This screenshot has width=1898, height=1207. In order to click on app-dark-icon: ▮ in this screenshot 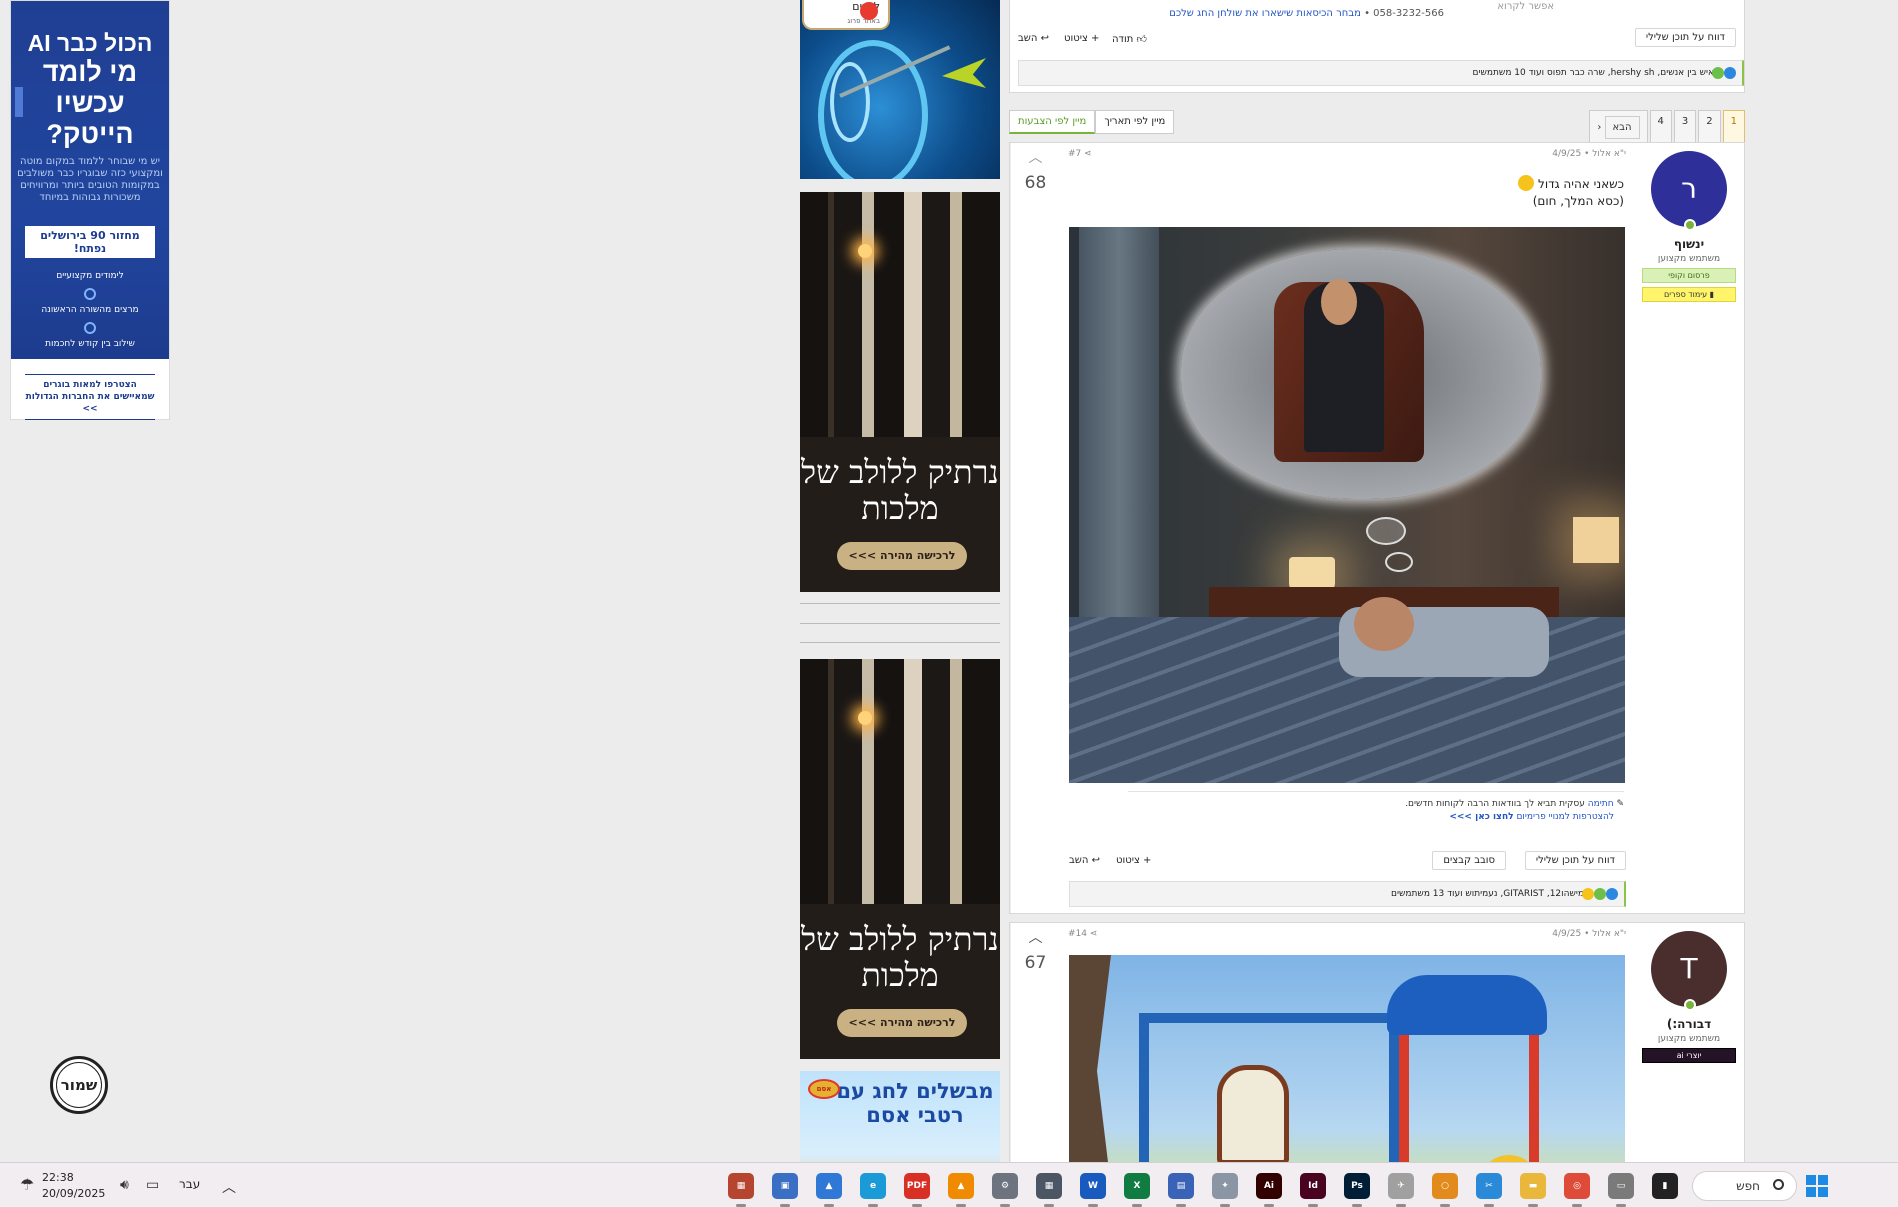, I will do `click(1665, 1186)`.